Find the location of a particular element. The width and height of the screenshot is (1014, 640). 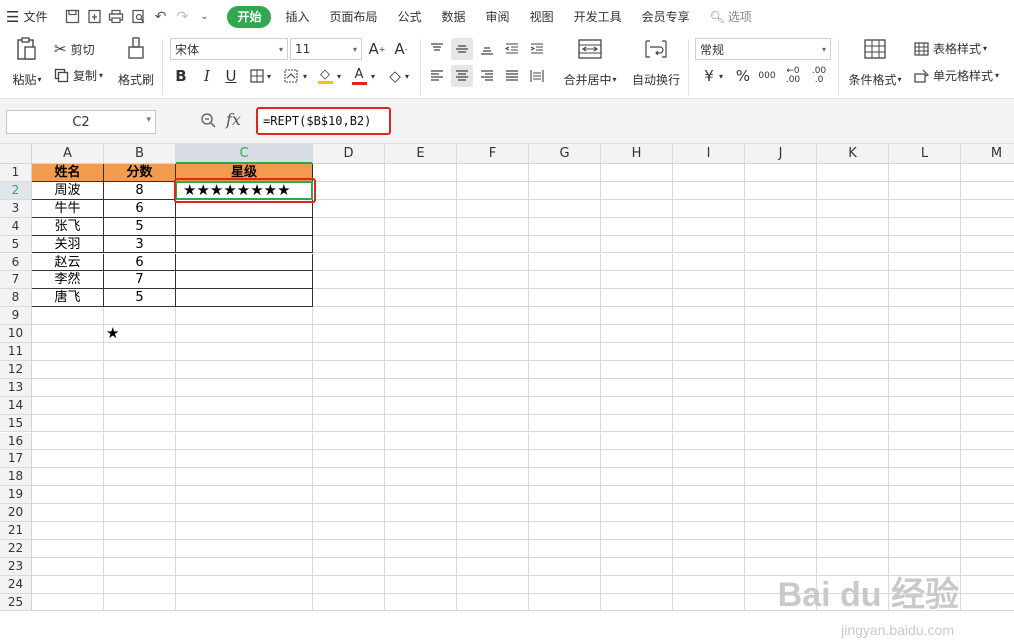

cell-g10 is located at coordinates (565, 334).